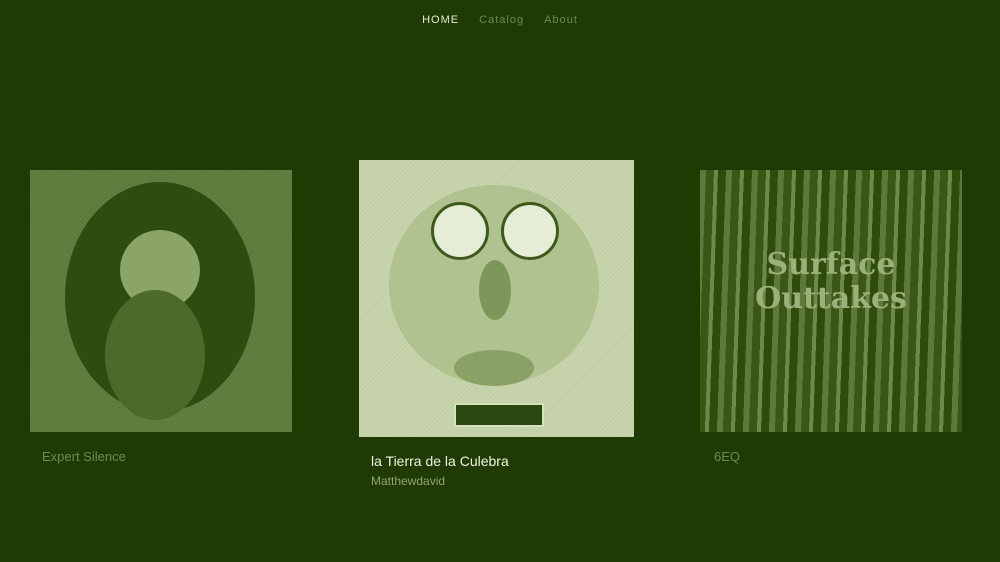  Describe the element at coordinates (84, 456) in the screenshot. I see `album-title: Expert Silence` at that location.